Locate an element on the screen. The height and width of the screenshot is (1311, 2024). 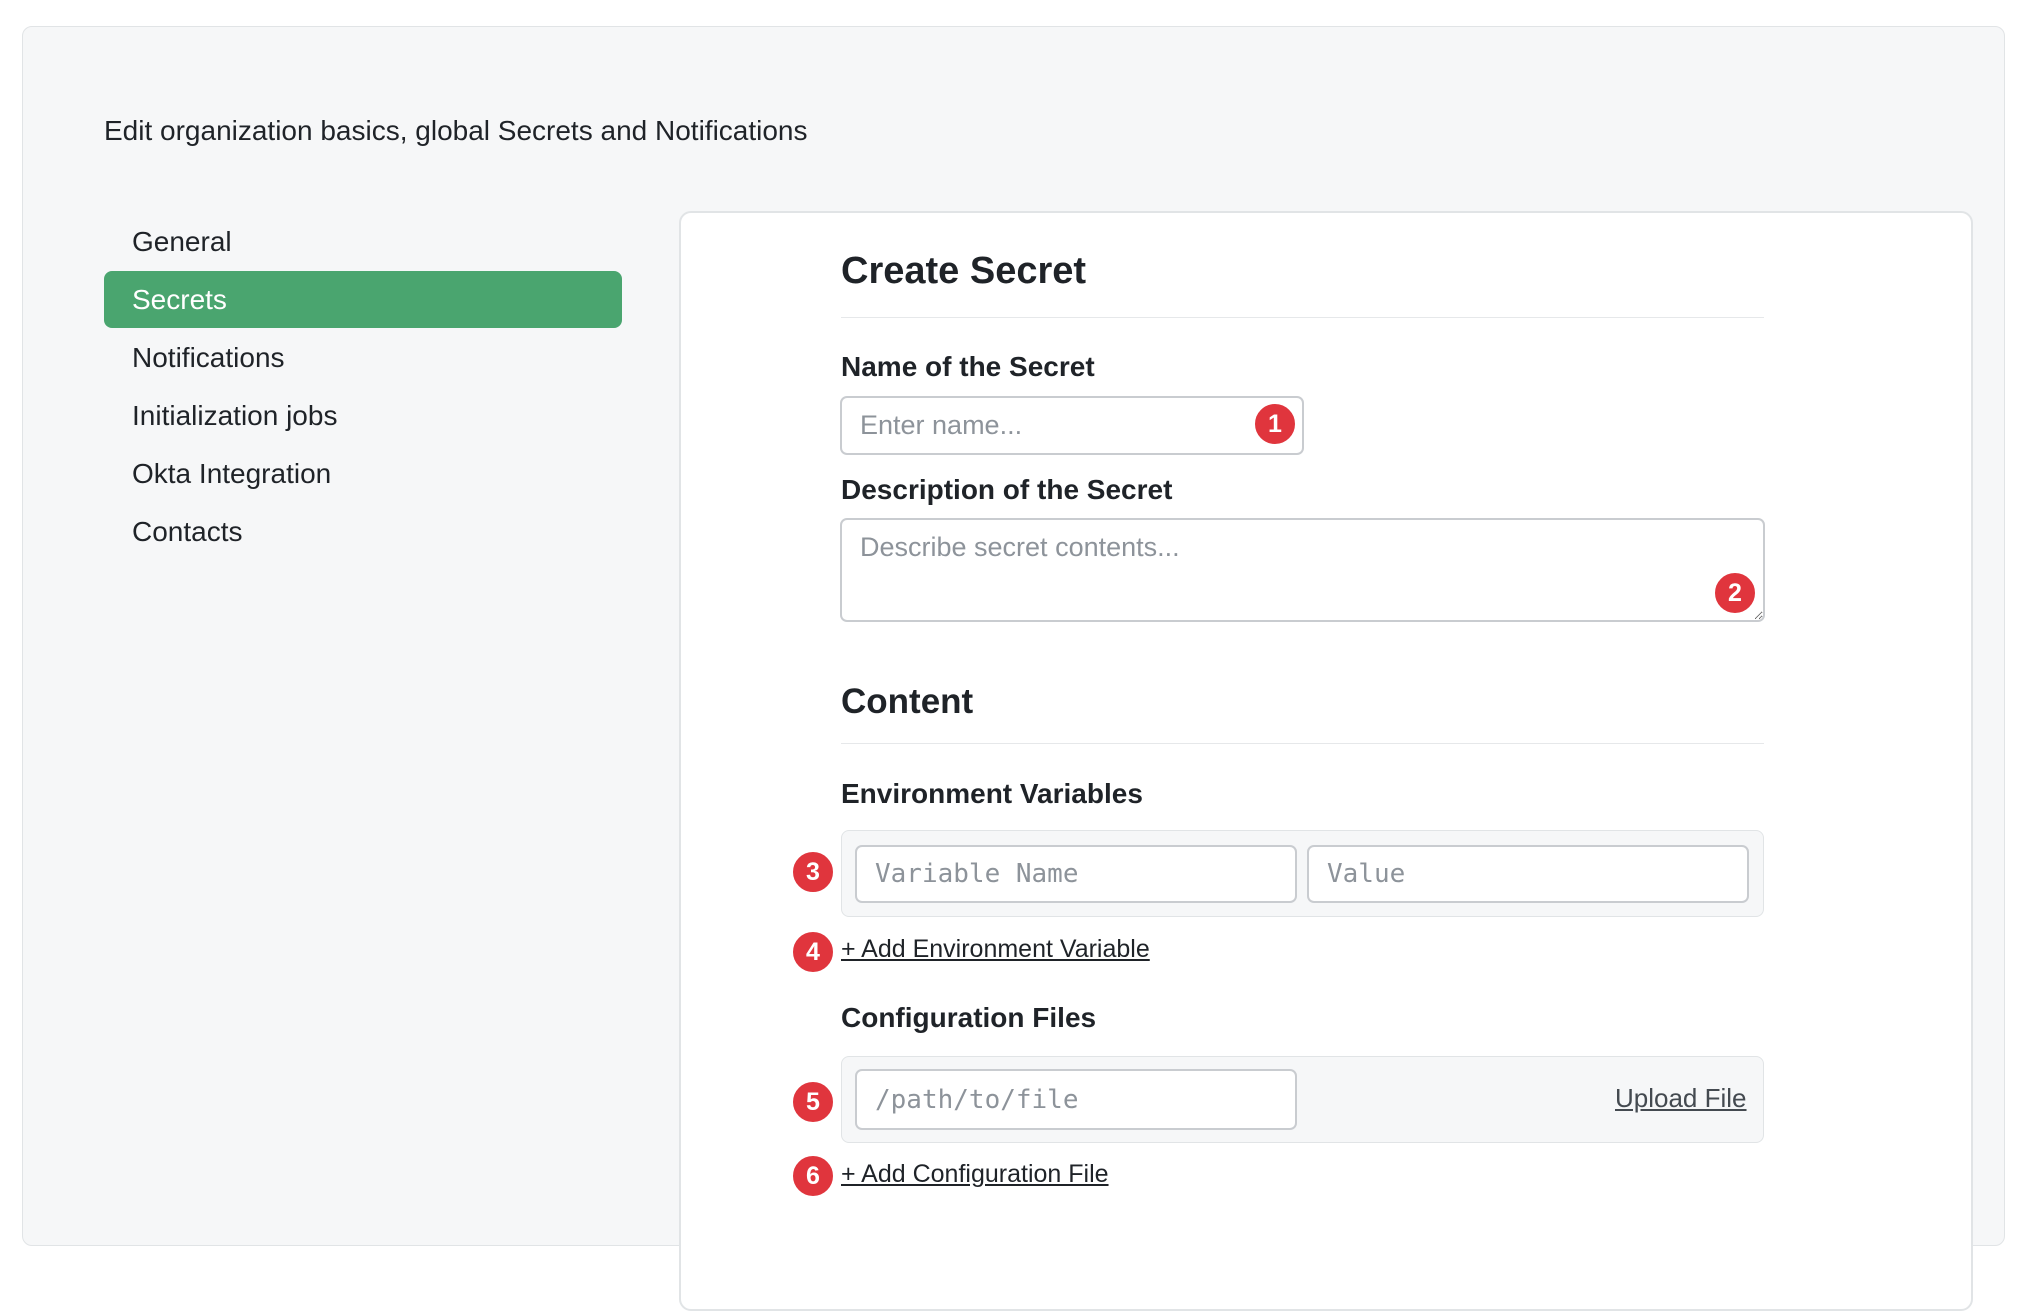
content-heading: Content is located at coordinates (907, 701).